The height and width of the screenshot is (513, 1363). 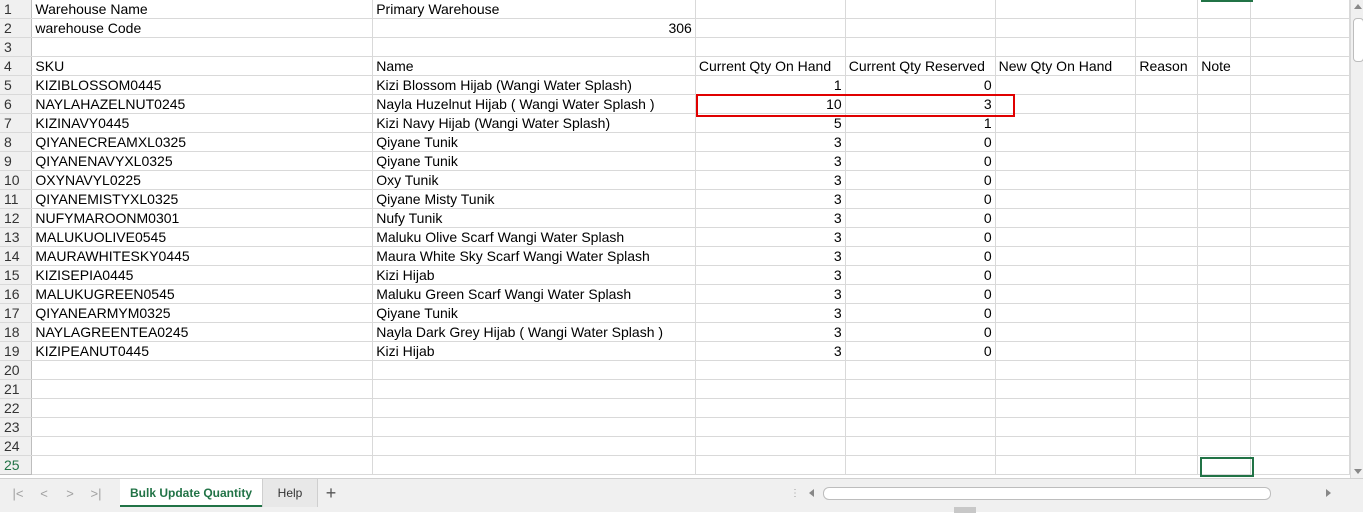 I want to click on horizontal-scrollbar, so click(x=1070, y=493).